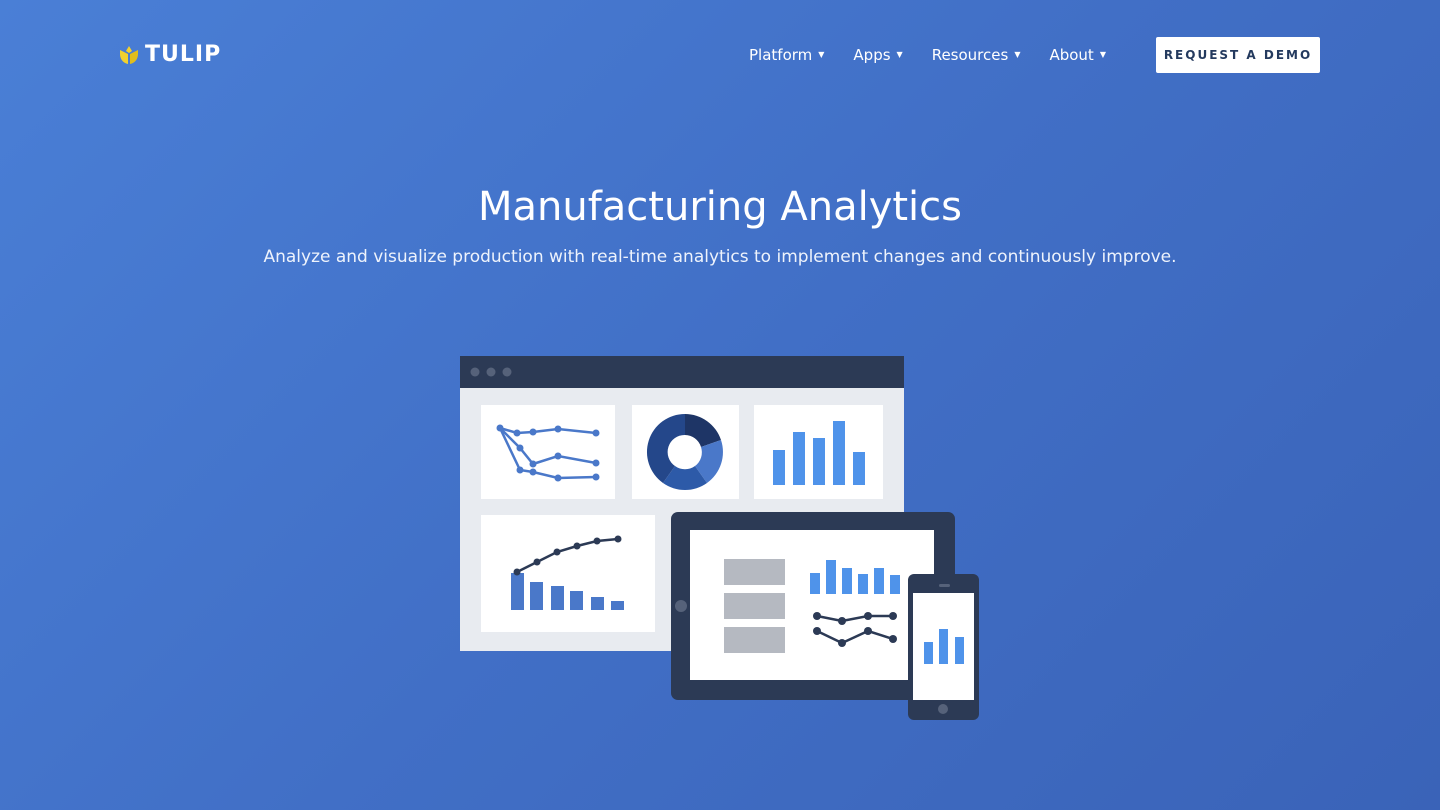 The image size is (1440, 810). I want to click on nav-item-resources: Resources ▼, so click(976, 55).